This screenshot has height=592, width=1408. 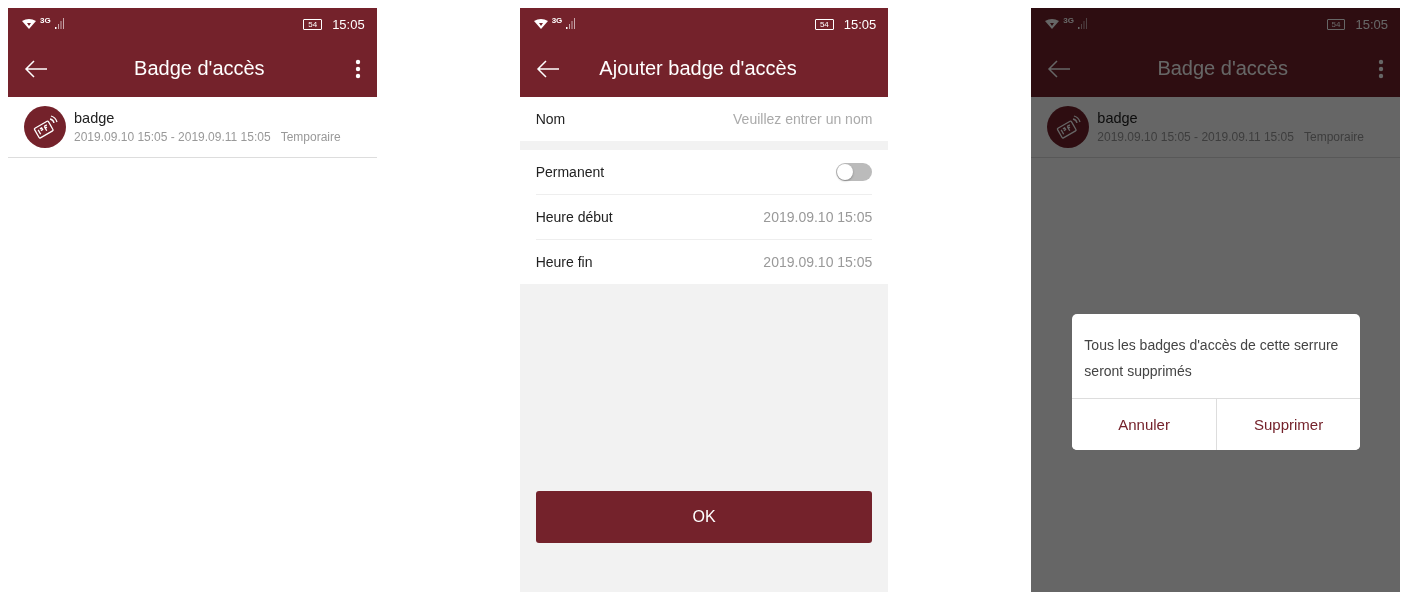 I want to click on ok-button: OK, so click(x=704, y=517).